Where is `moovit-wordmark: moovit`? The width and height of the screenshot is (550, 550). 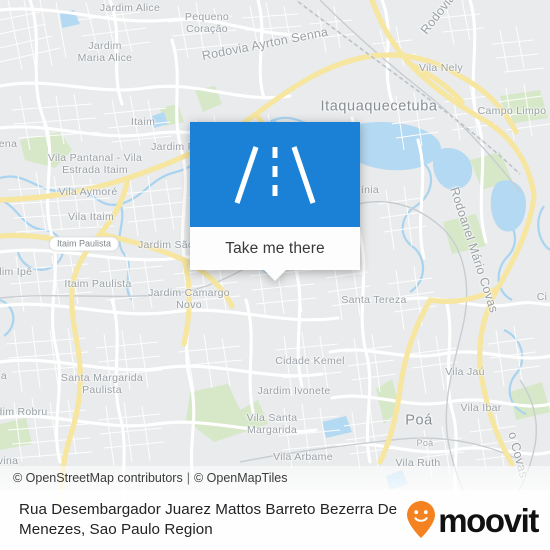 moovit-wordmark: moovit is located at coordinates (488, 520).